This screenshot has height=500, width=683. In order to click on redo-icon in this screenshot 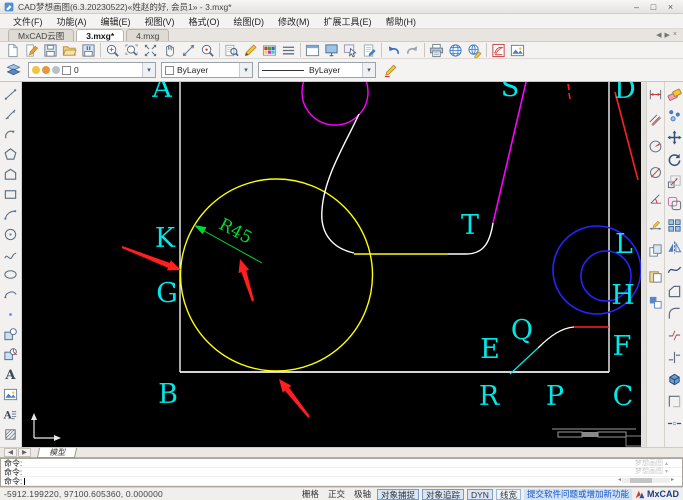, I will do `click(412, 50)`.